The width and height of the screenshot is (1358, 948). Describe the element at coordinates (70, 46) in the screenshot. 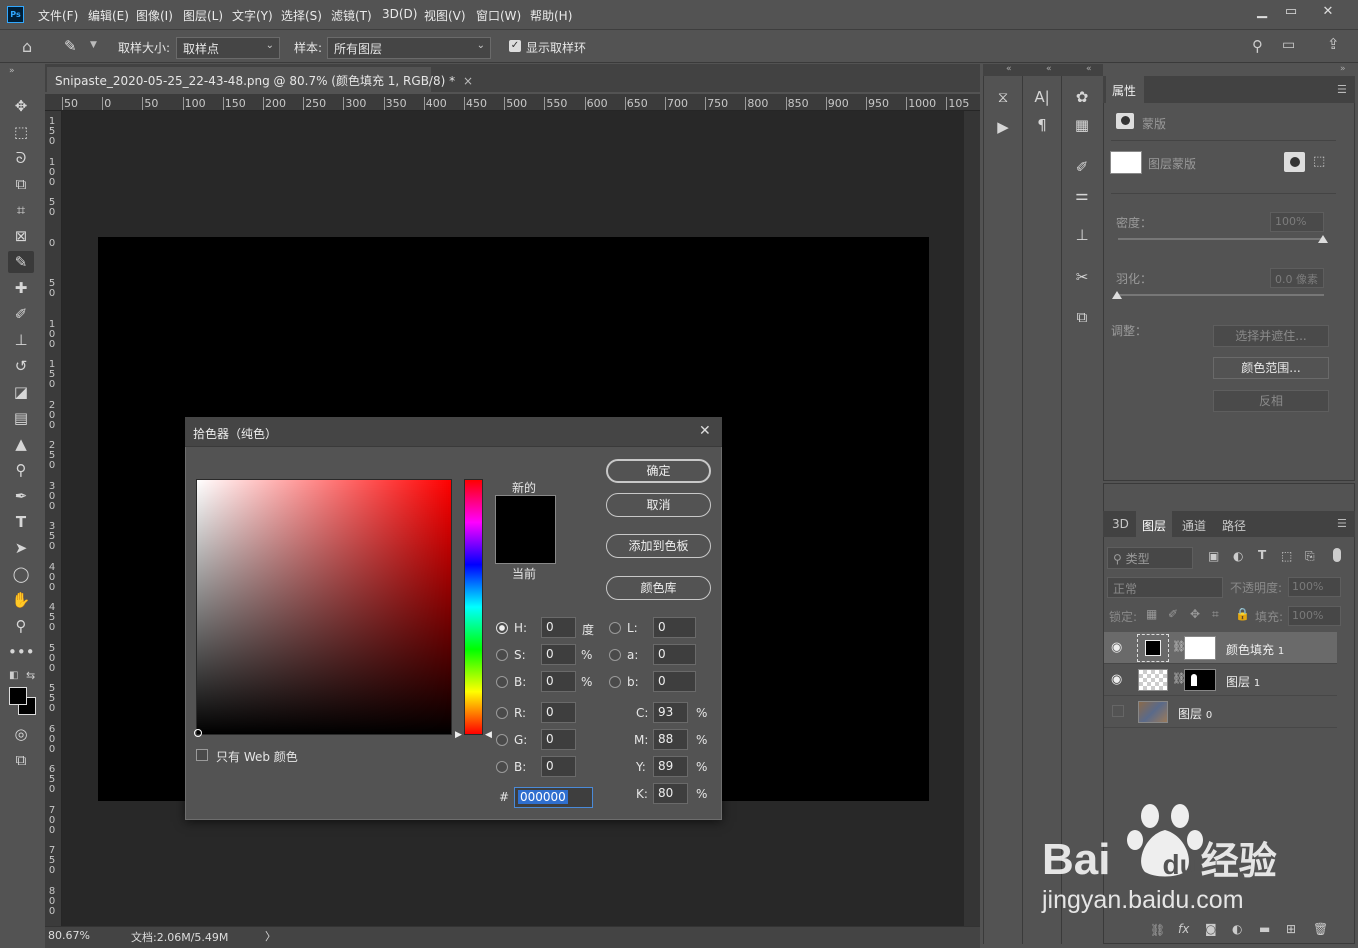

I see `eyedropper-preset-icon: ✎` at that location.